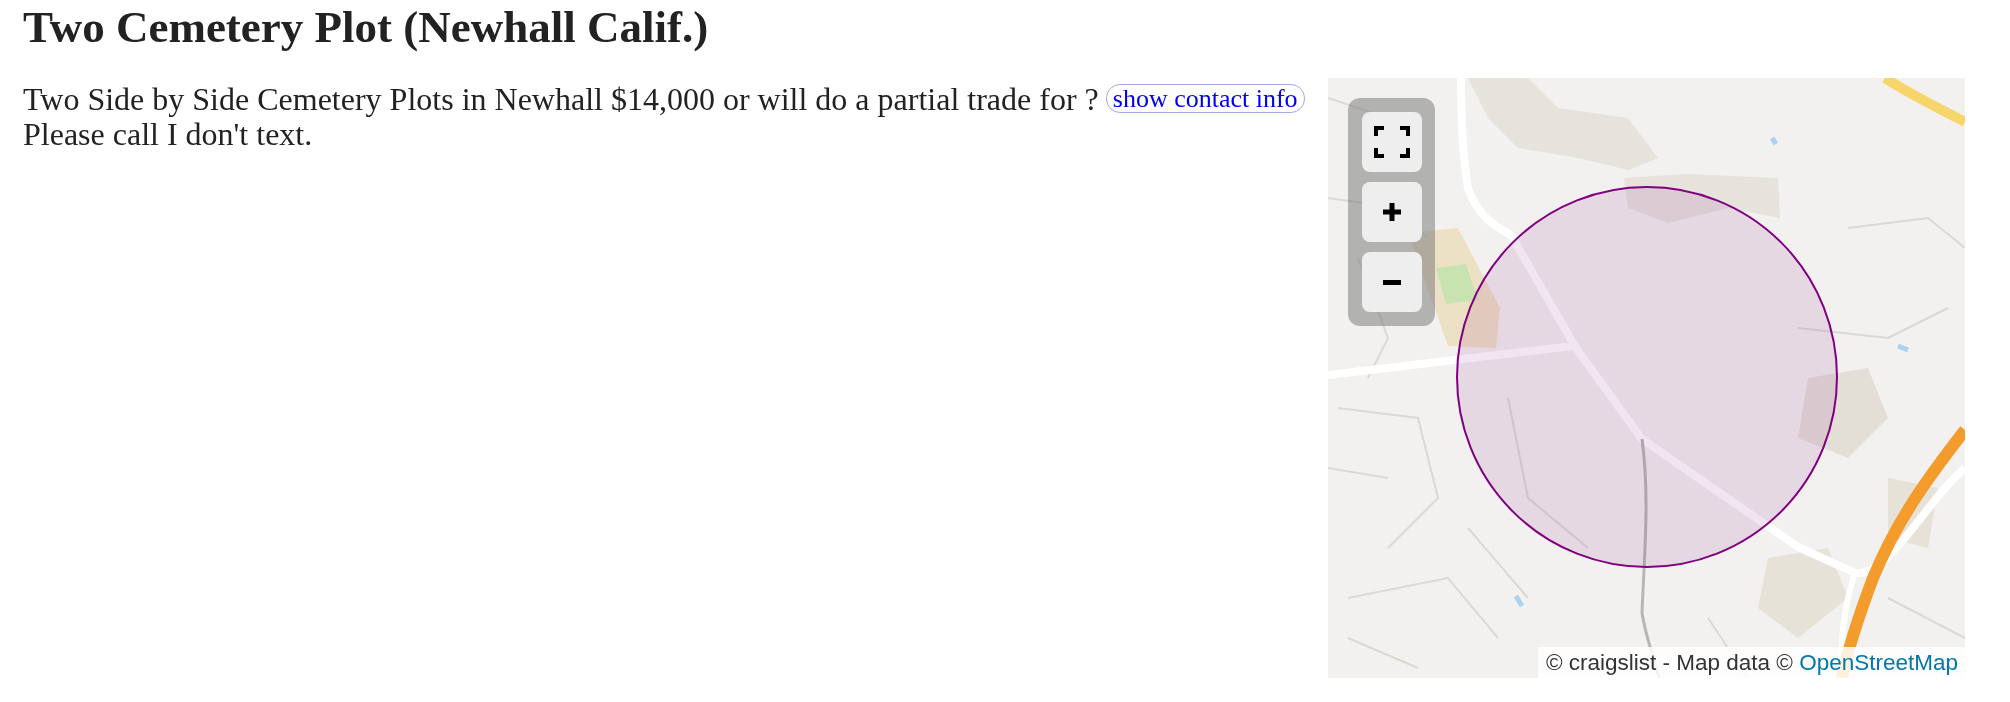  I want to click on posting-text: Please call I don't text., so click(168, 134).